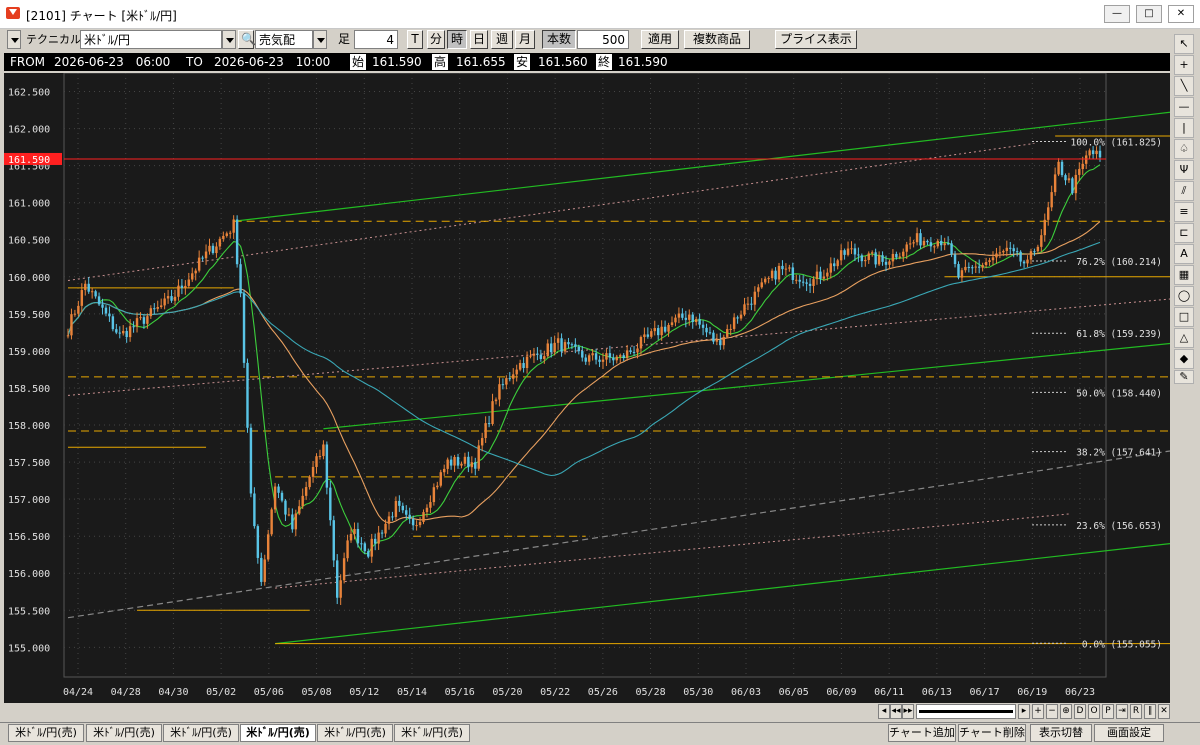  What do you see at coordinates (14, 39) in the screenshot?
I see `technical-dropdown-icon` at bounding box center [14, 39].